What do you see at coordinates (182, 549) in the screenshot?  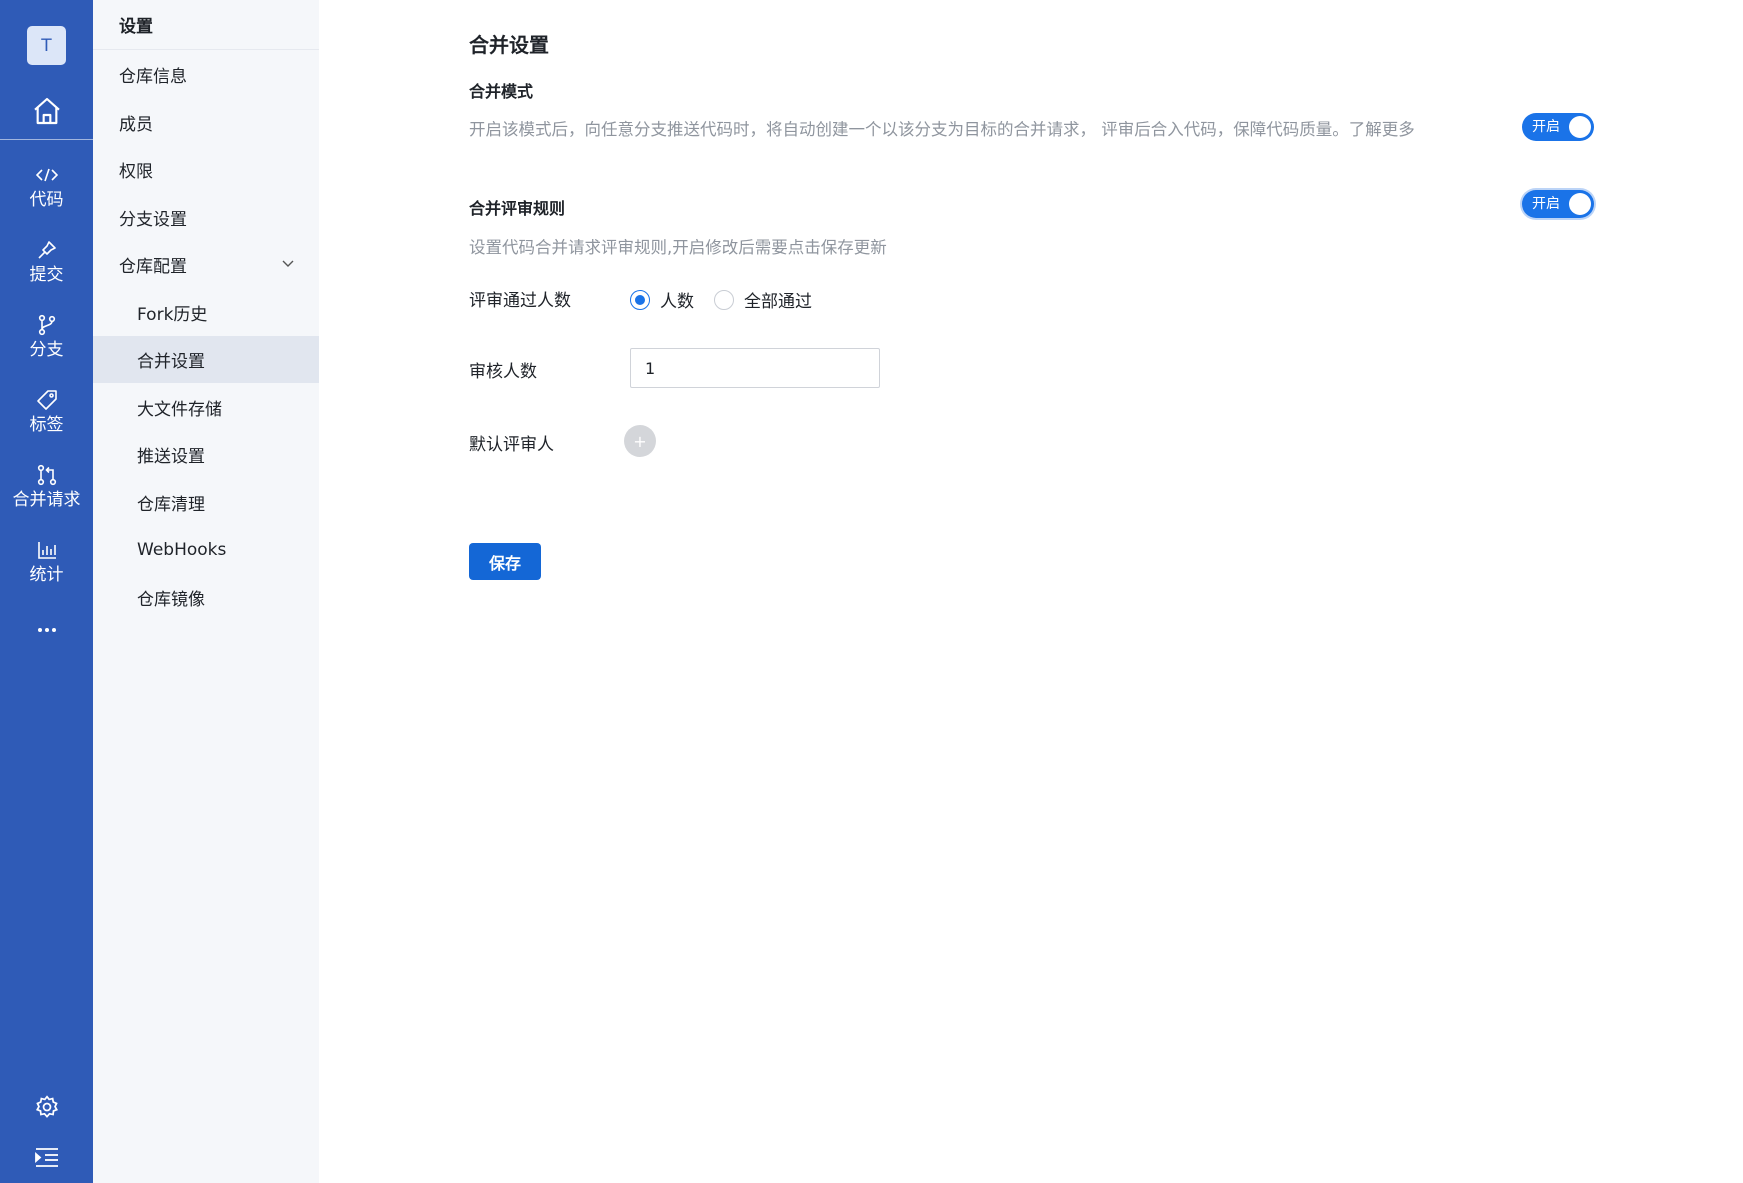 I see `nav-item-label: WebHooks` at bounding box center [182, 549].